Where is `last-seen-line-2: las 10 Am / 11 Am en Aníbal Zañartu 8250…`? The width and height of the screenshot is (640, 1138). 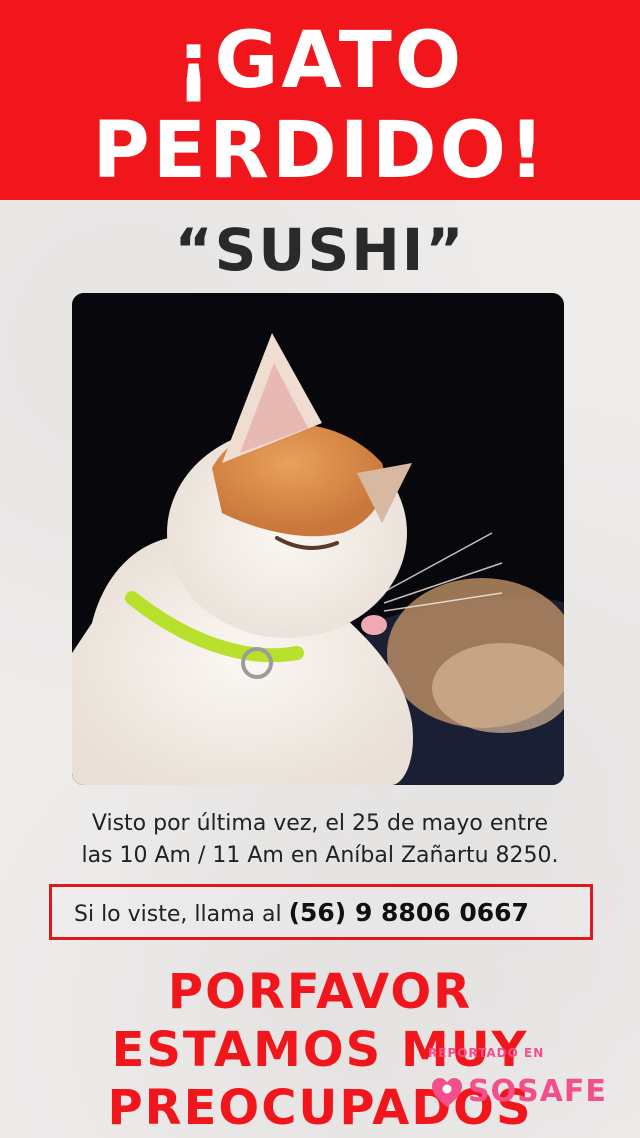 last-seen-line-2: las 10 Am / 11 Am en Aníbal Zañartu 8250… is located at coordinates (320, 855).